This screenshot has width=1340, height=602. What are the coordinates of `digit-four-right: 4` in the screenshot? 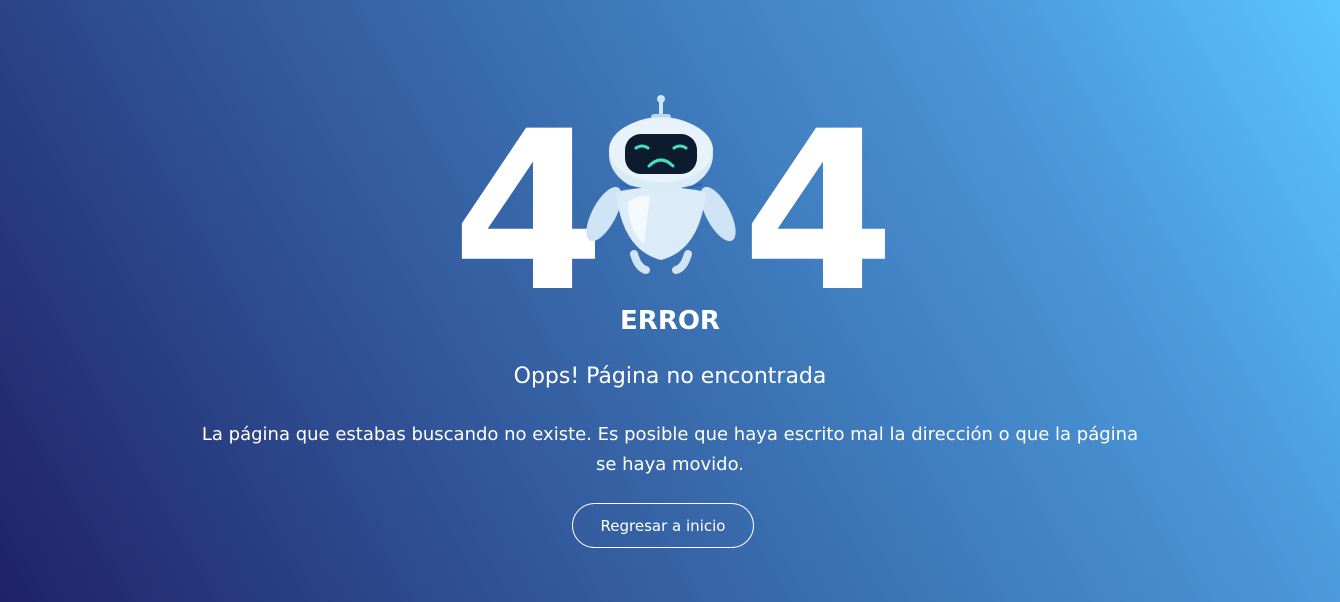 It's located at (819, 212).